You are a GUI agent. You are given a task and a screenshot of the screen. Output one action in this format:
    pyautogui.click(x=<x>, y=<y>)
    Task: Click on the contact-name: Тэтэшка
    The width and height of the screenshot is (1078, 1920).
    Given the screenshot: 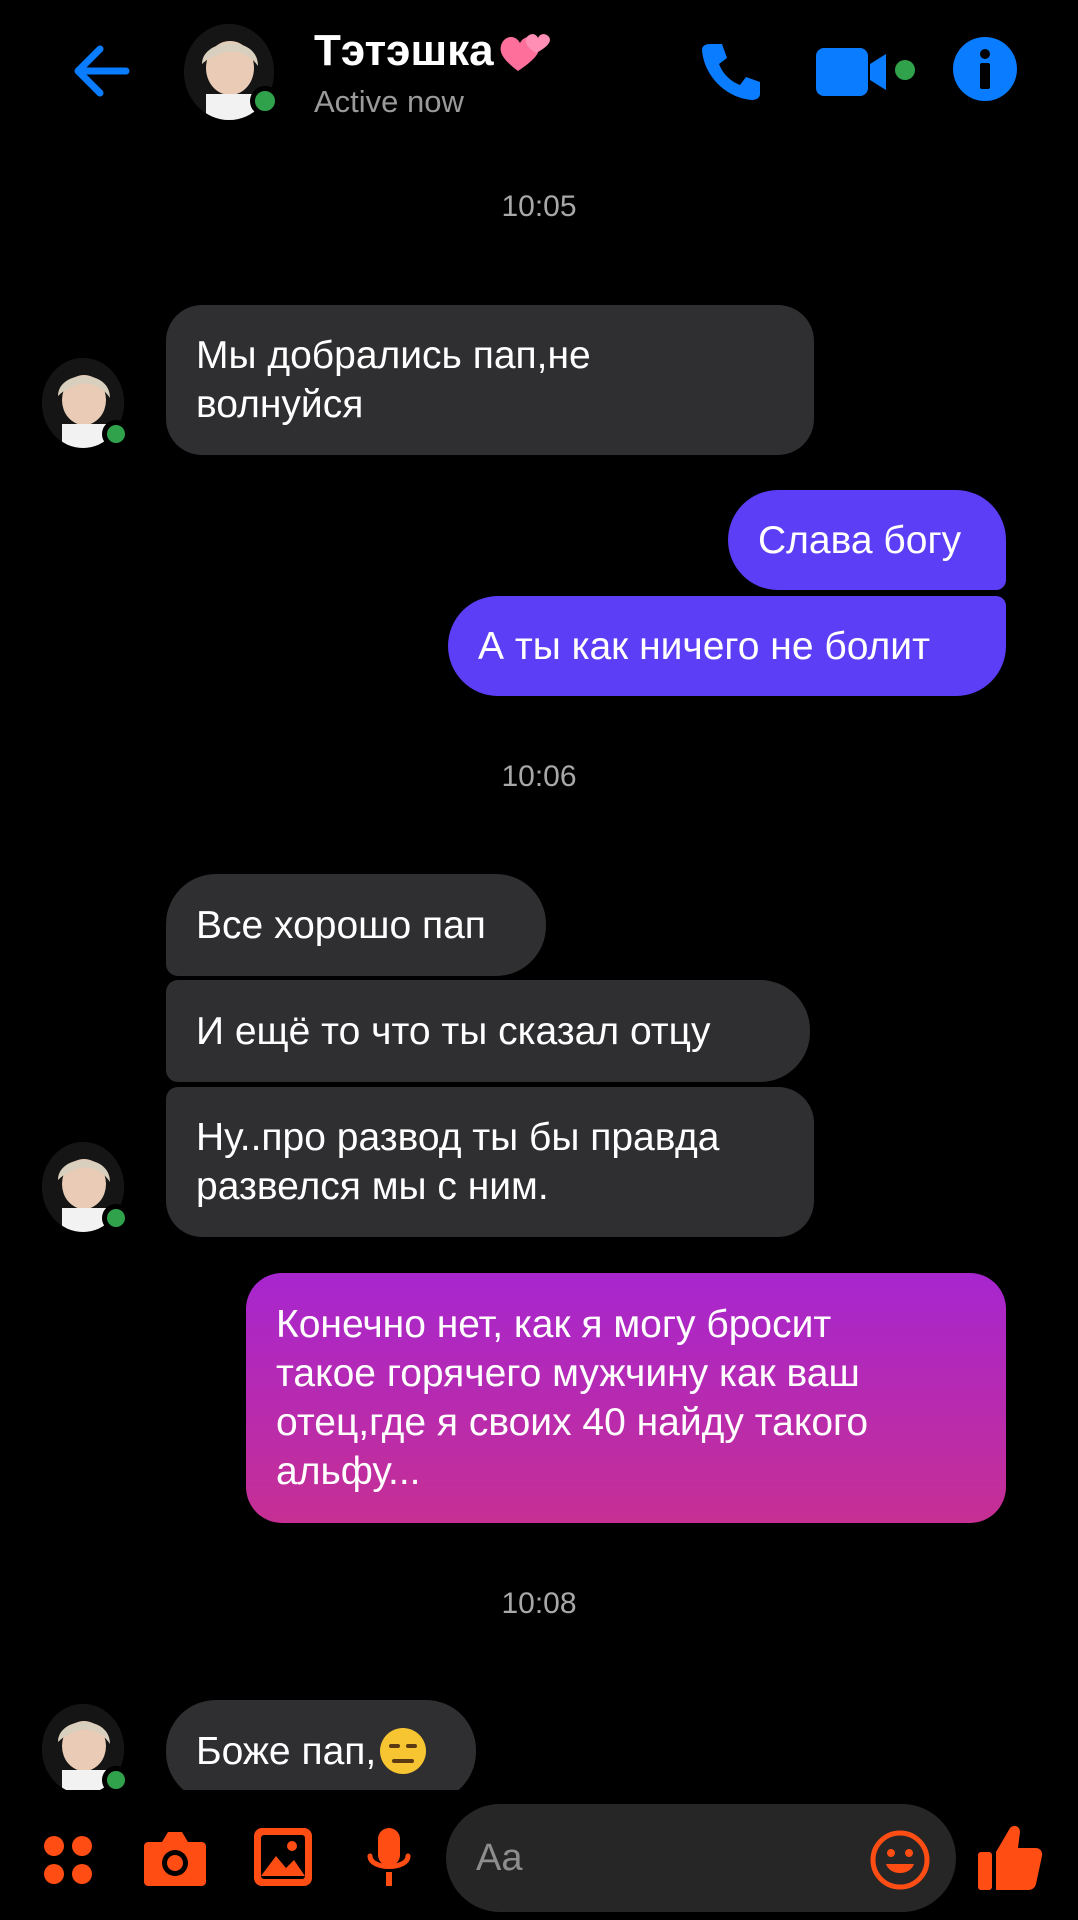 What is the action you would take?
    pyautogui.click(x=433, y=51)
    